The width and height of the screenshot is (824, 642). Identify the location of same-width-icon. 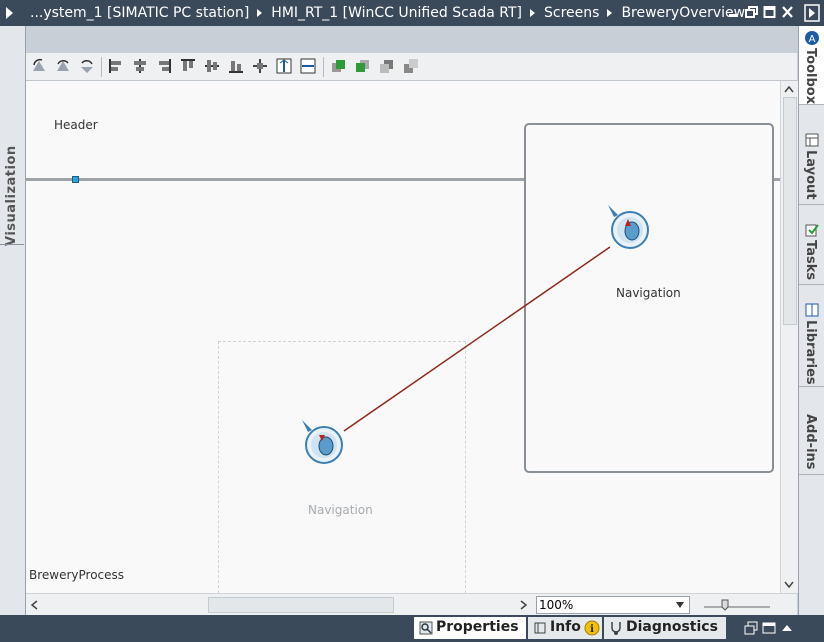
(308, 66).